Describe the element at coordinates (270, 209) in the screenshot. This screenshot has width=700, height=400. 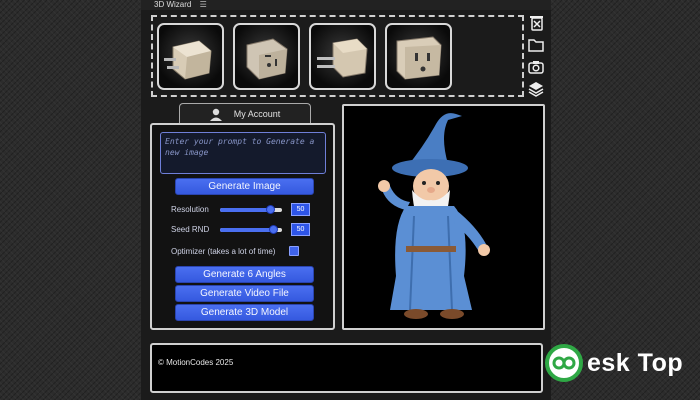
I see `resolution-slider-handle` at that location.